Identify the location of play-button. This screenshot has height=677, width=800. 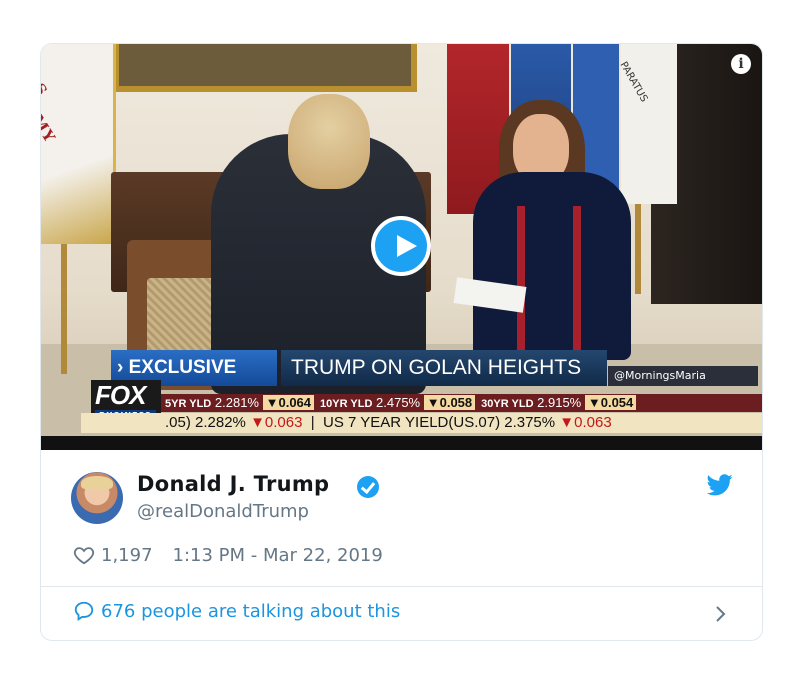
(401, 246).